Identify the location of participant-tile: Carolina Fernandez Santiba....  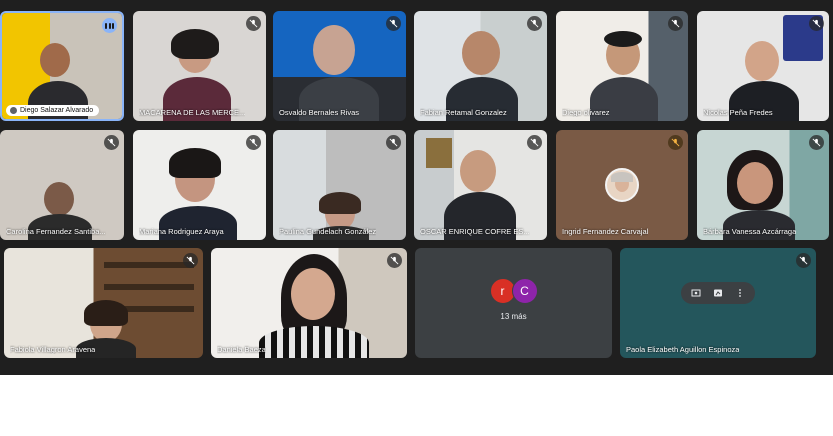
(62, 185).